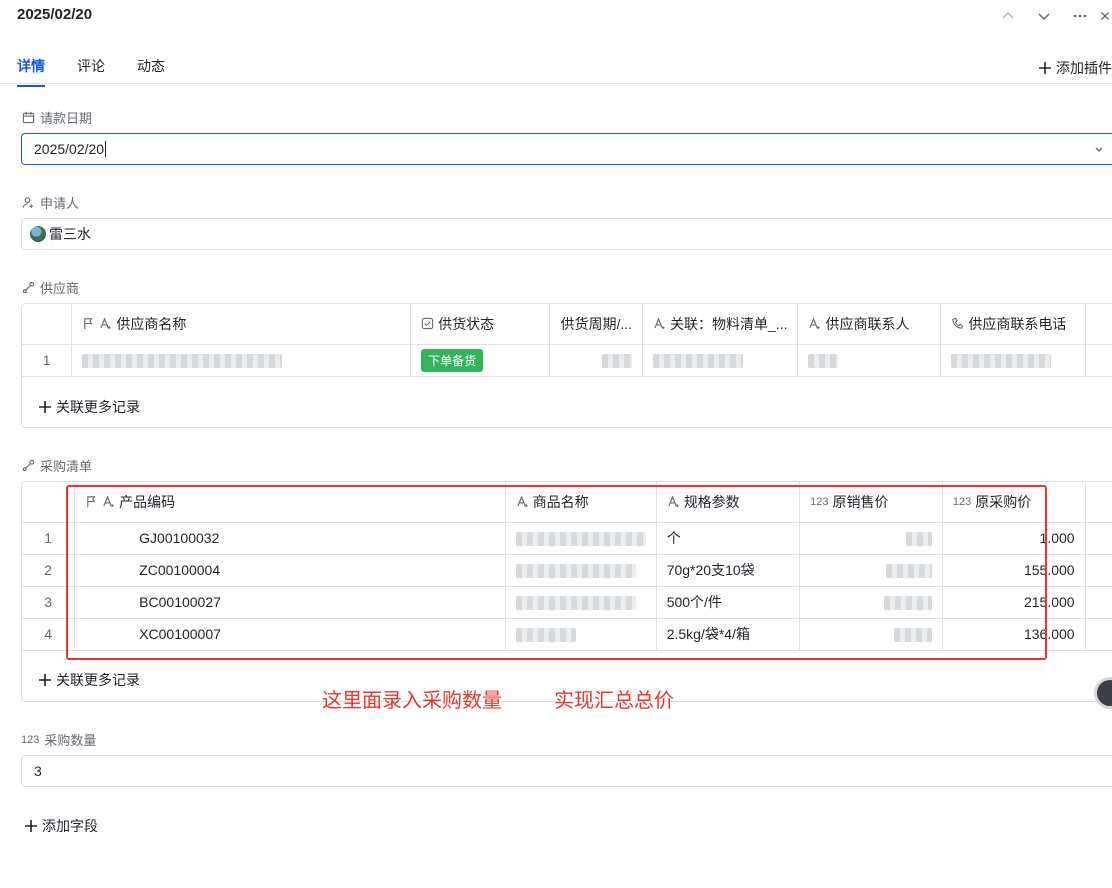 The width and height of the screenshot is (1112, 888). I want to click on header-text: 供应商联系电话, so click(1017, 323).